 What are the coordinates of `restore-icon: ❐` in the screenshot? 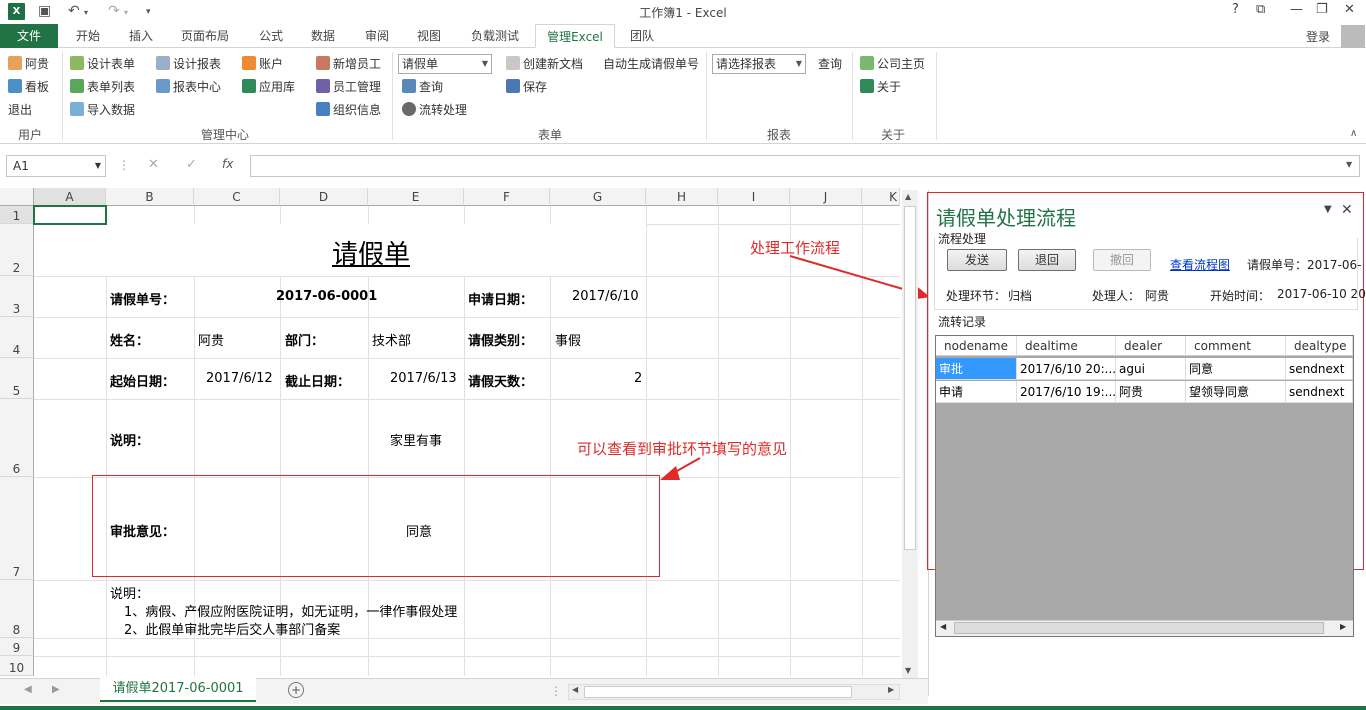 It's located at (1322, 9).